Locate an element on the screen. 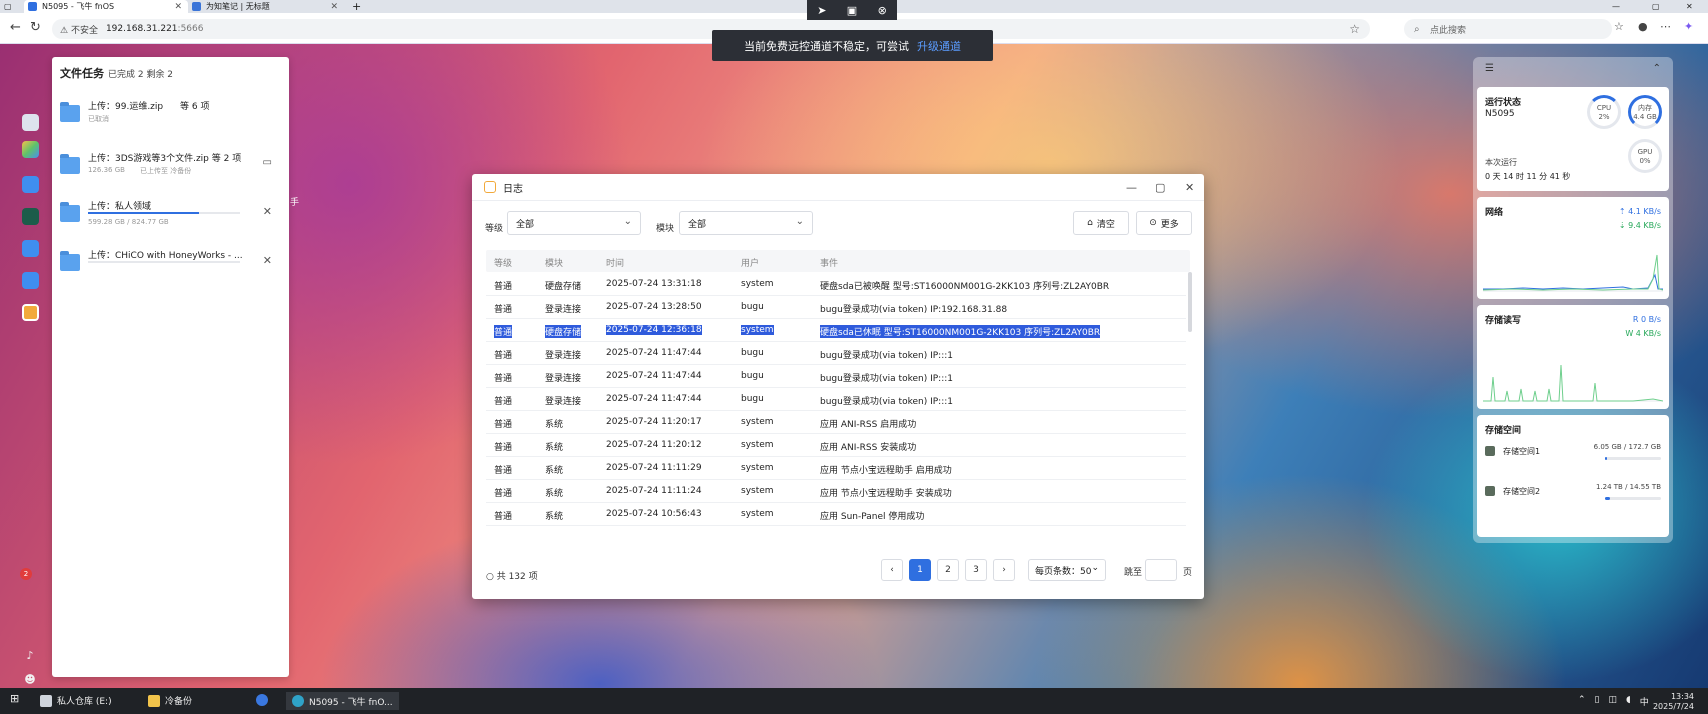  disk-io-widget: 存储读写 R 0 B/s W 4 KB/s is located at coordinates (1573, 357).